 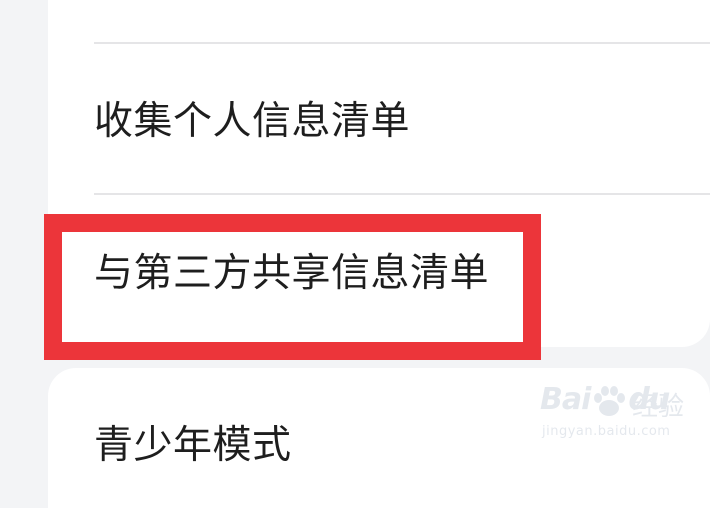 I want to click on watermark-url: jingyan.baidu.com, so click(x=606, y=431).